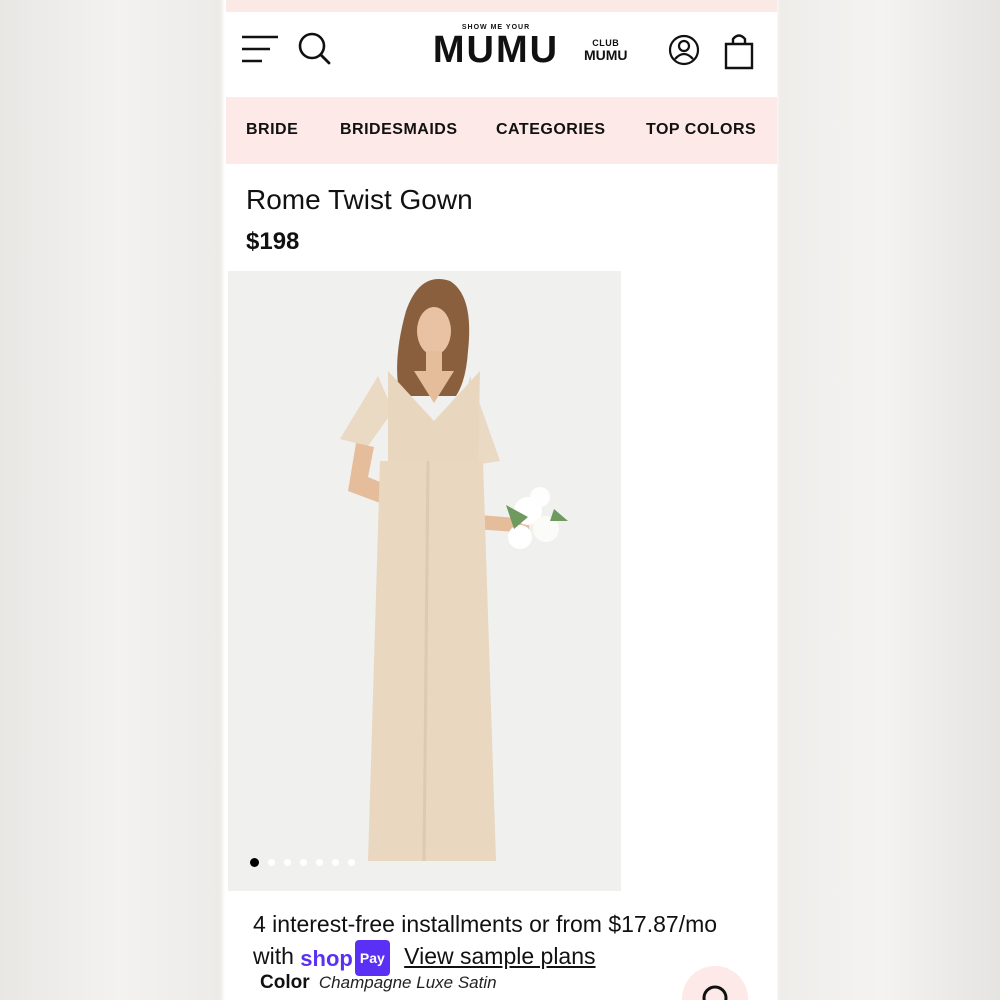 The height and width of the screenshot is (1000, 1000). What do you see at coordinates (273, 956) in the screenshot?
I see `with-text: with` at bounding box center [273, 956].